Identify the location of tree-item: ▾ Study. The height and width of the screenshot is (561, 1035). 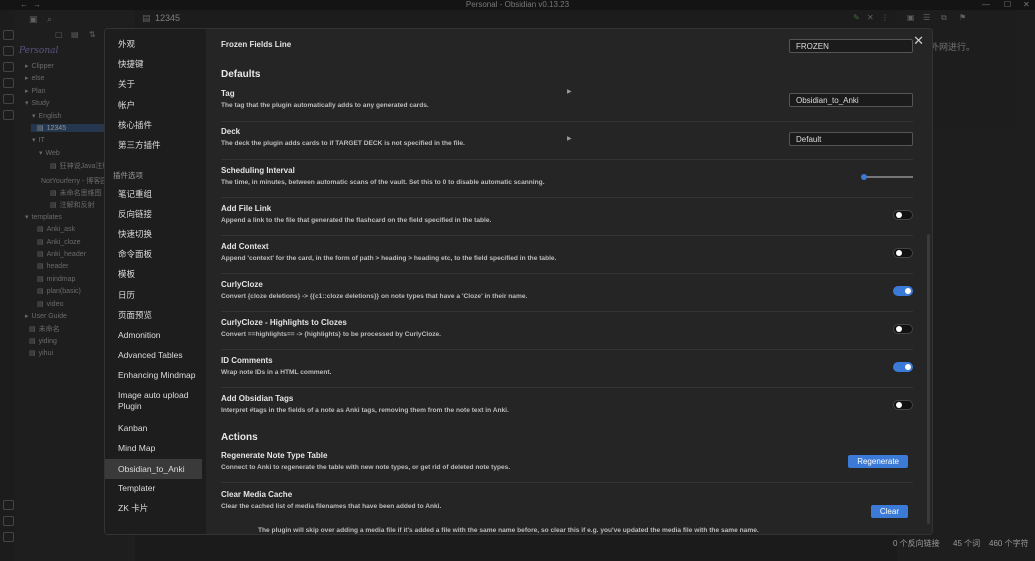
(37, 103).